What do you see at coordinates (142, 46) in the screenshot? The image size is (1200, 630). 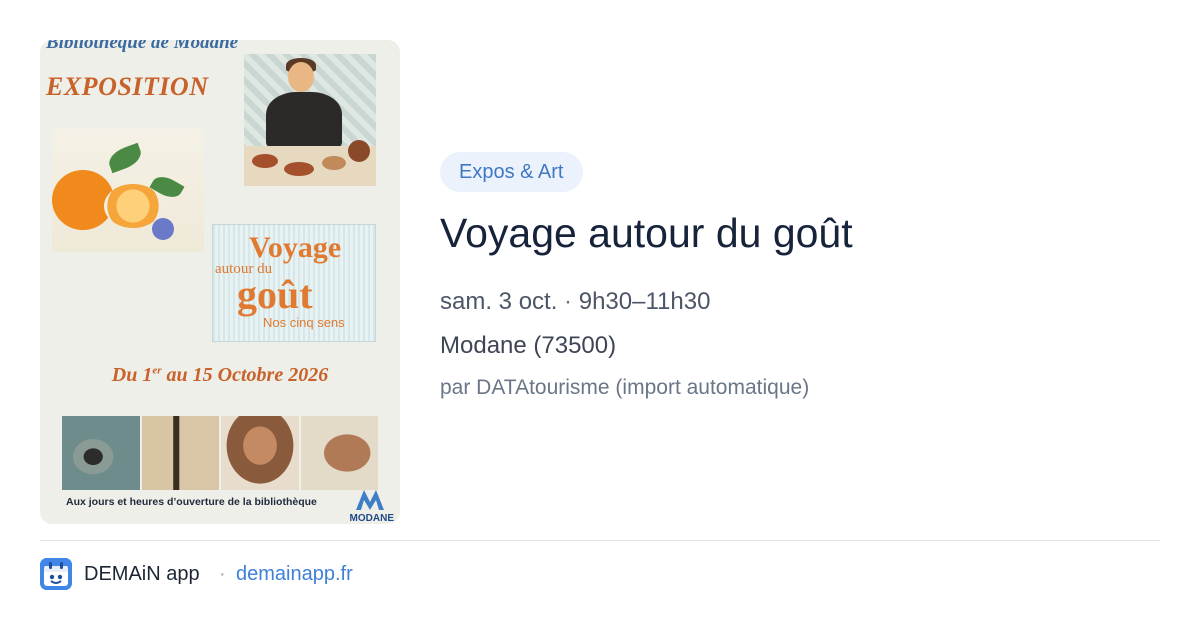 I see `poster-library-name: Bibliothèque de Modane` at bounding box center [142, 46].